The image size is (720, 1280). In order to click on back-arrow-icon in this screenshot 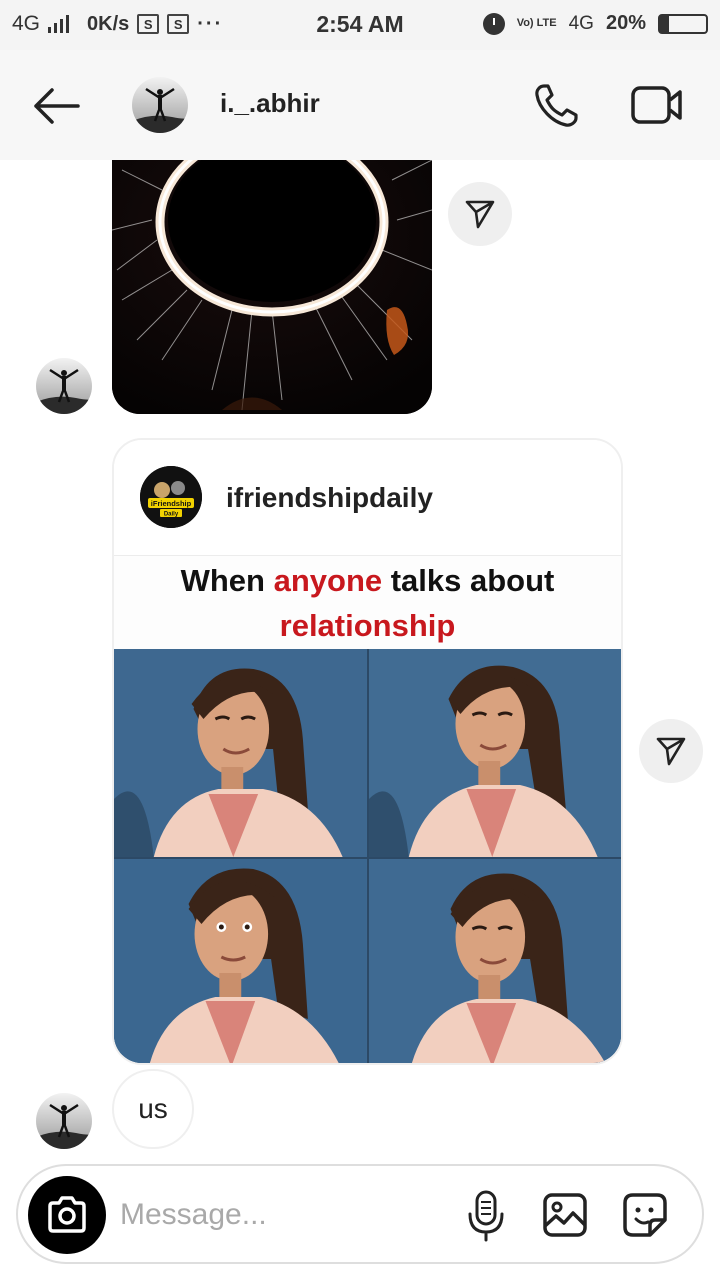, I will do `click(57, 106)`.